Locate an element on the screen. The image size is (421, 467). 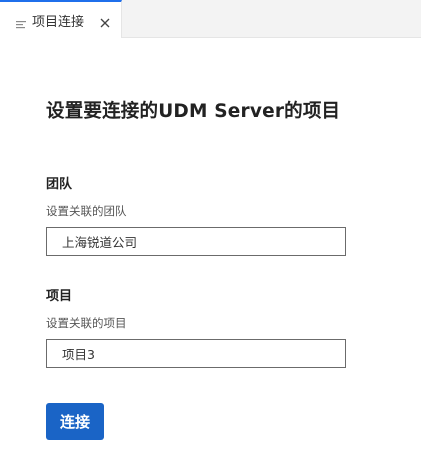
project-label: 项目 is located at coordinates (59, 296).